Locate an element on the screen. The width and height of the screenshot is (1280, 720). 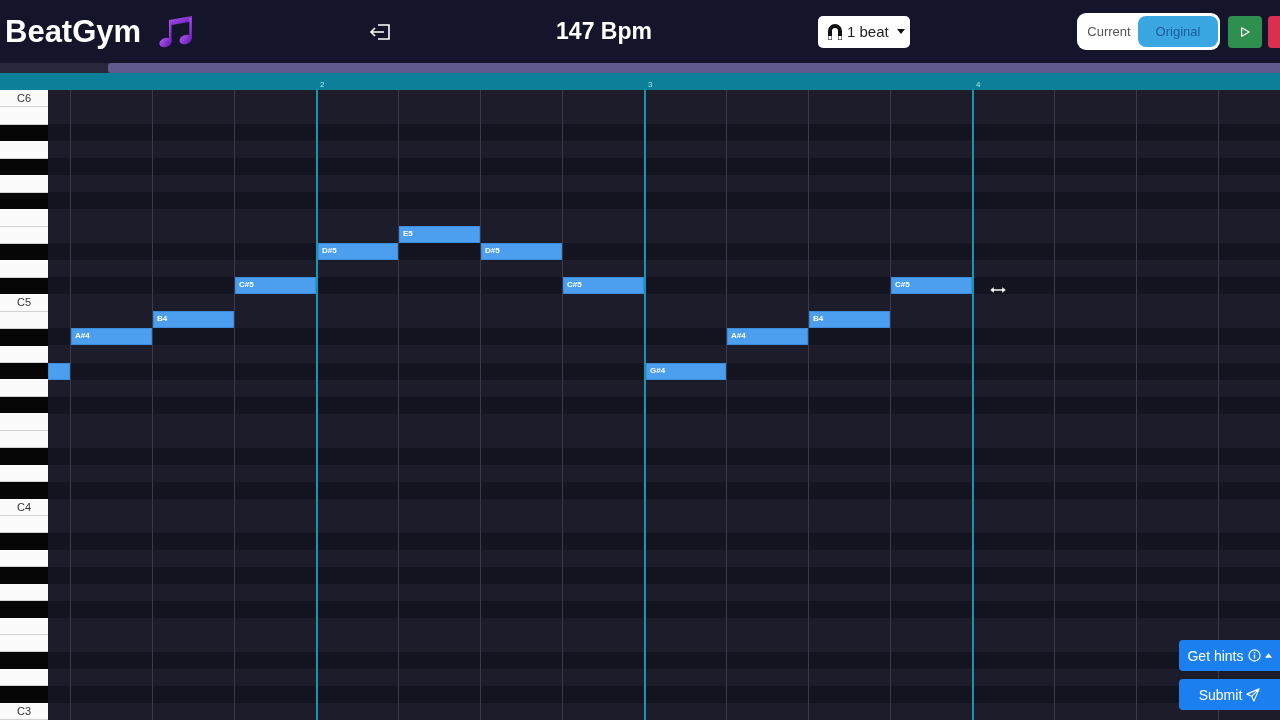
box-arrow-left-icon is located at coordinates (380, 31).